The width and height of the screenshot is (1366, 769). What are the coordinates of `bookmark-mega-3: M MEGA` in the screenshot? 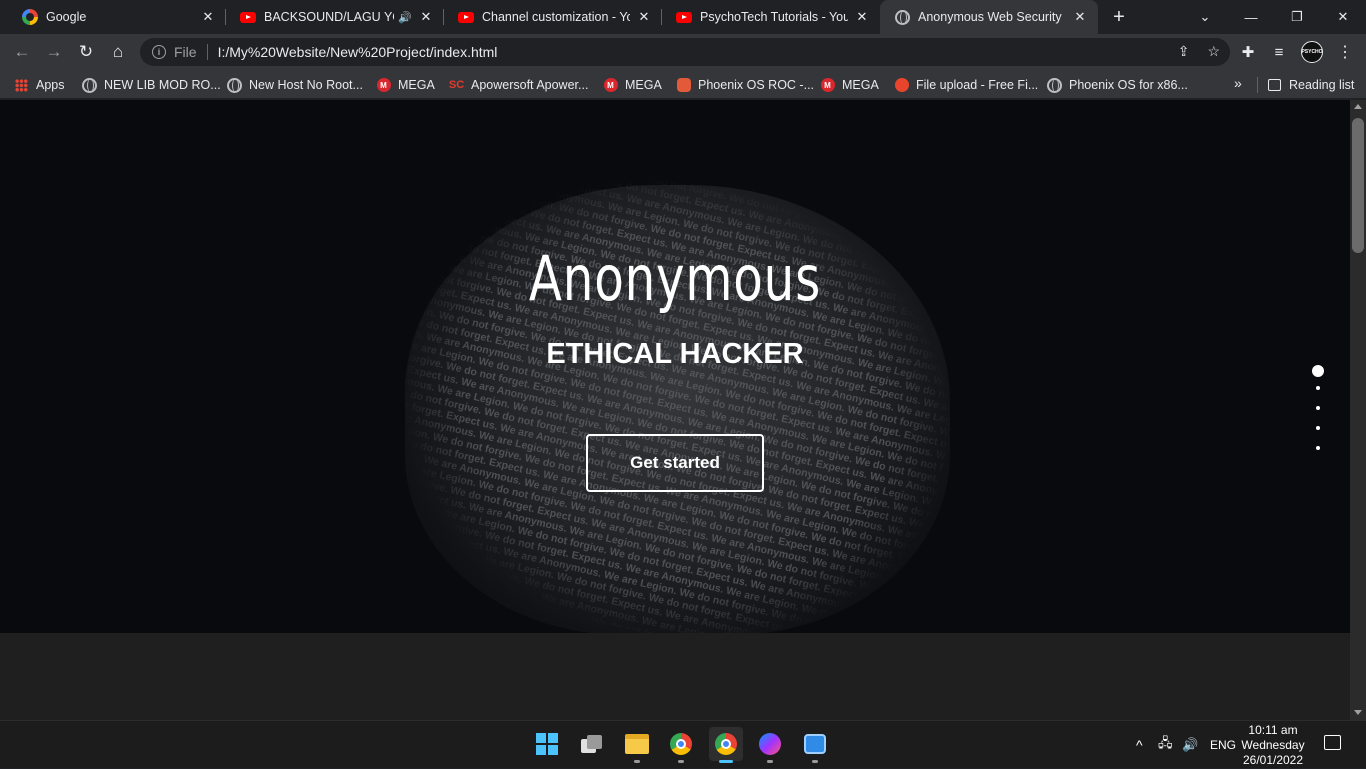 It's located at (849, 85).